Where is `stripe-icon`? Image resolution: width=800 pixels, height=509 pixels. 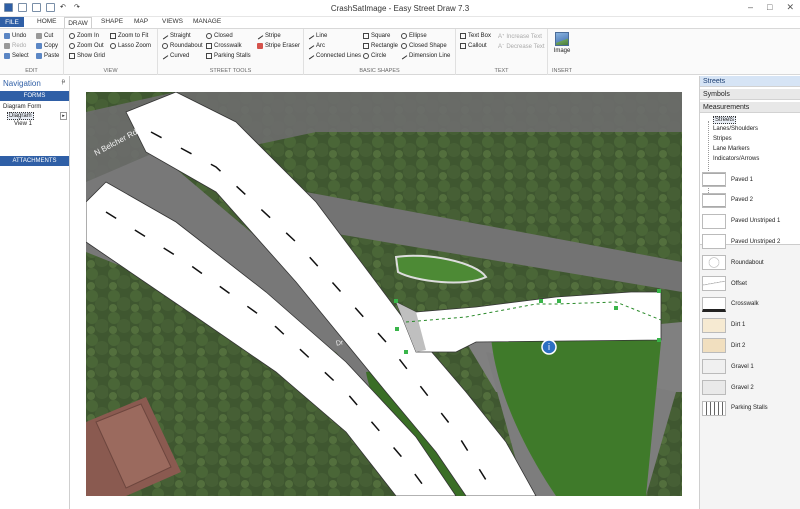 stripe-icon is located at coordinates (260, 36).